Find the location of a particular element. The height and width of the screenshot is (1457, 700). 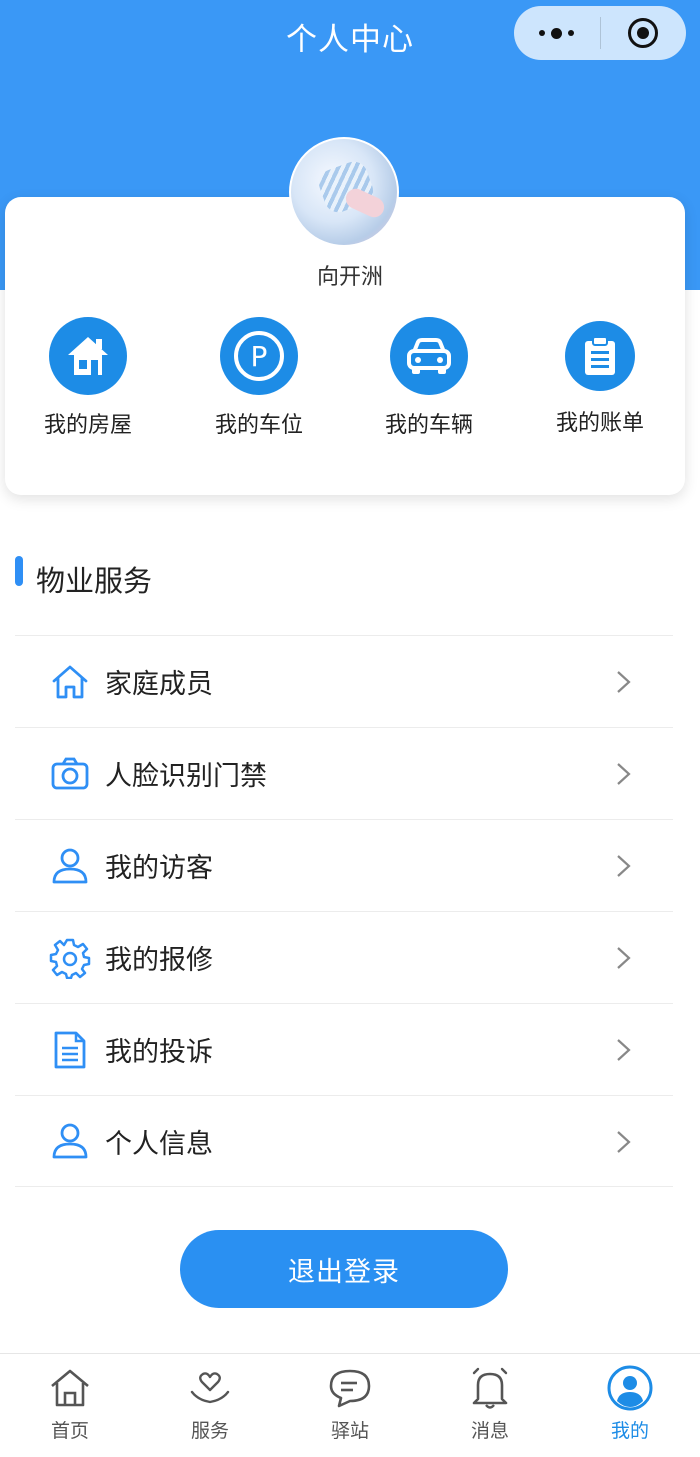

menu-item-label: 人脸识别门禁 is located at coordinates (186, 776).